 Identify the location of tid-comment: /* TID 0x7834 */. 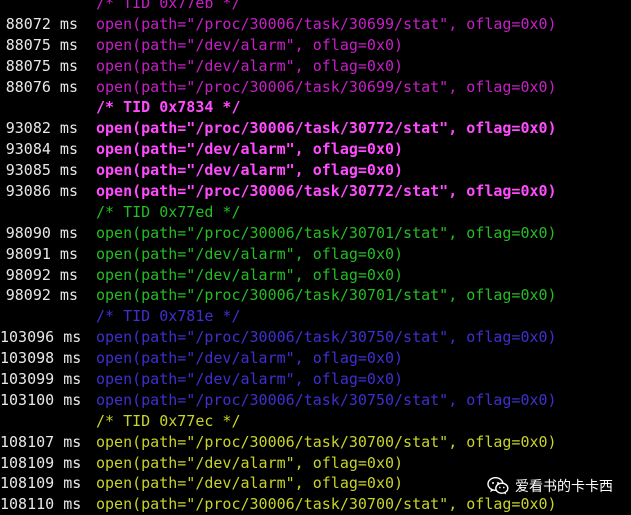
(168, 107).